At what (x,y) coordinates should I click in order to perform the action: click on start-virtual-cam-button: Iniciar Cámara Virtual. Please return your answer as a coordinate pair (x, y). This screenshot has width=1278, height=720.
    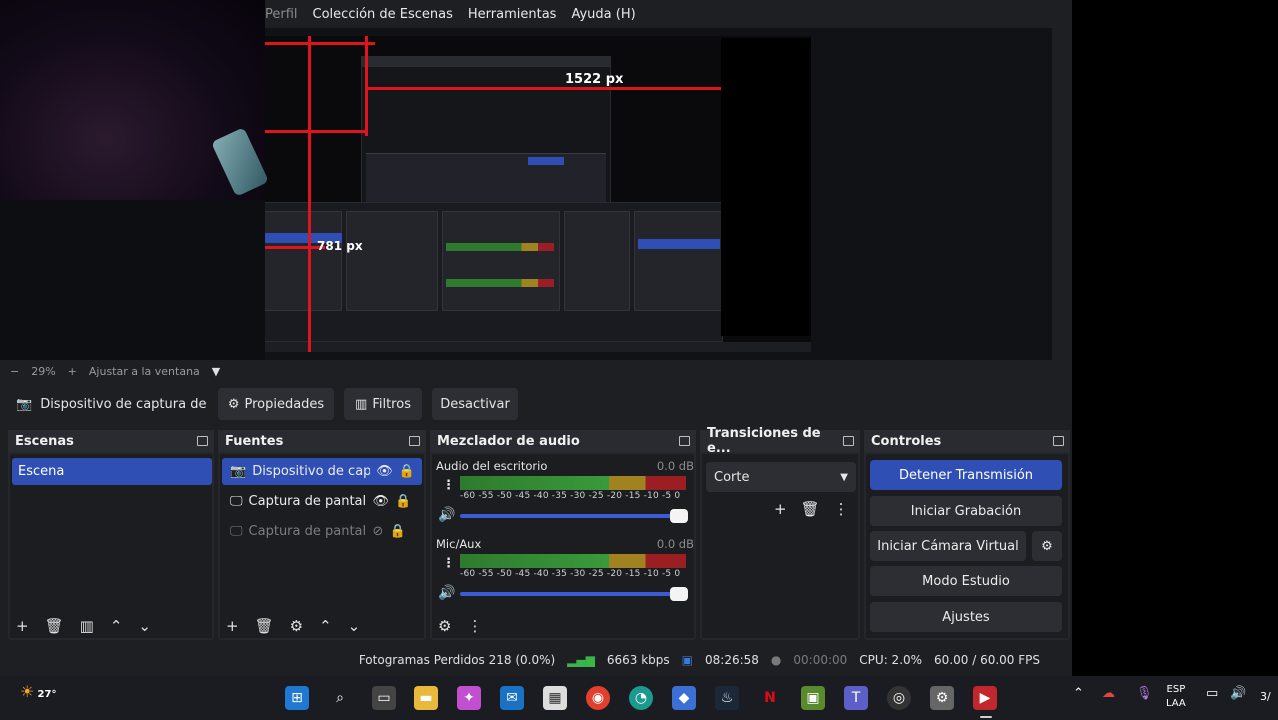
    Looking at the image, I should click on (948, 546).